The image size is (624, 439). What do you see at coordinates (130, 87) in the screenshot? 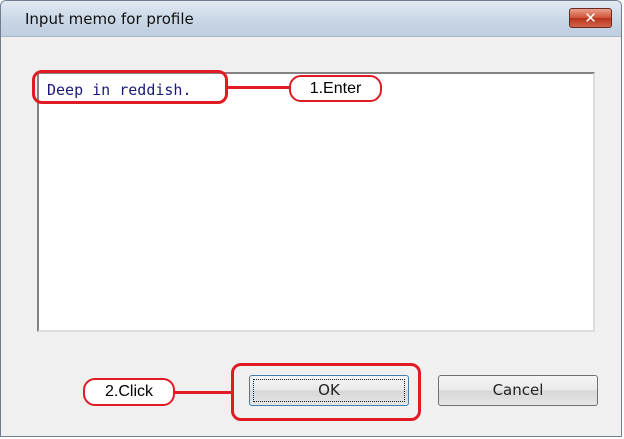
I see `annotation-highlight-memo` at bounding box center [130, 87].